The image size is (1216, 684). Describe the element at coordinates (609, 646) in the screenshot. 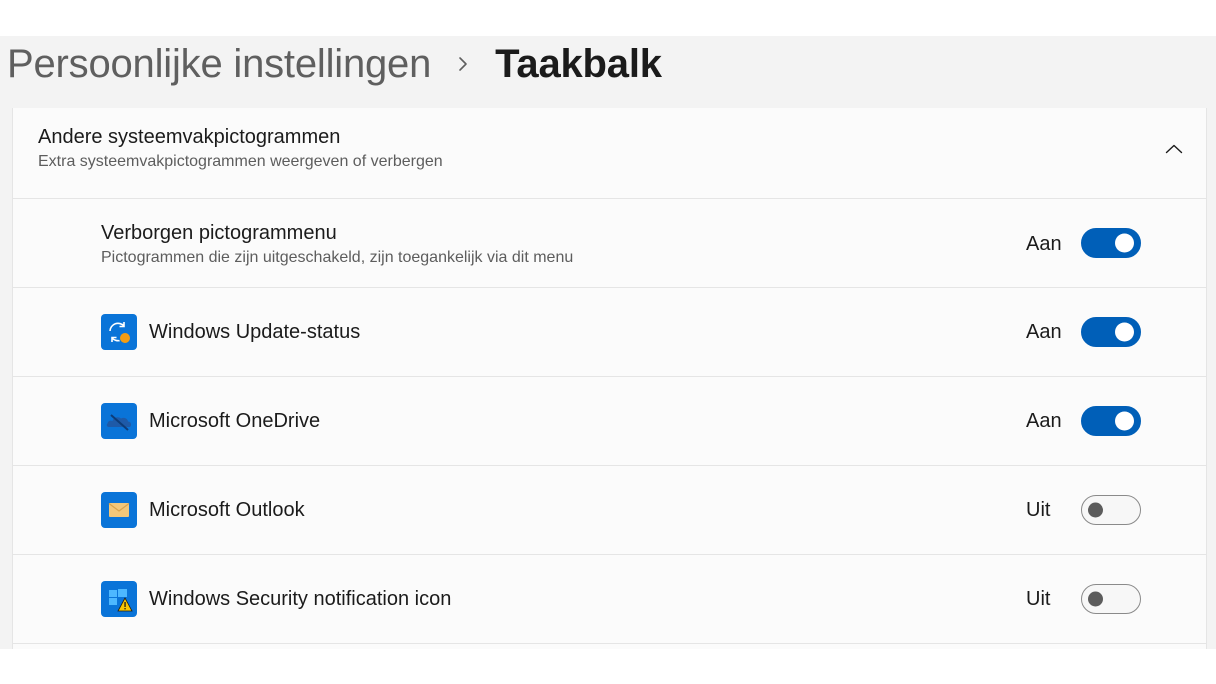

I see `list-item` at that location.